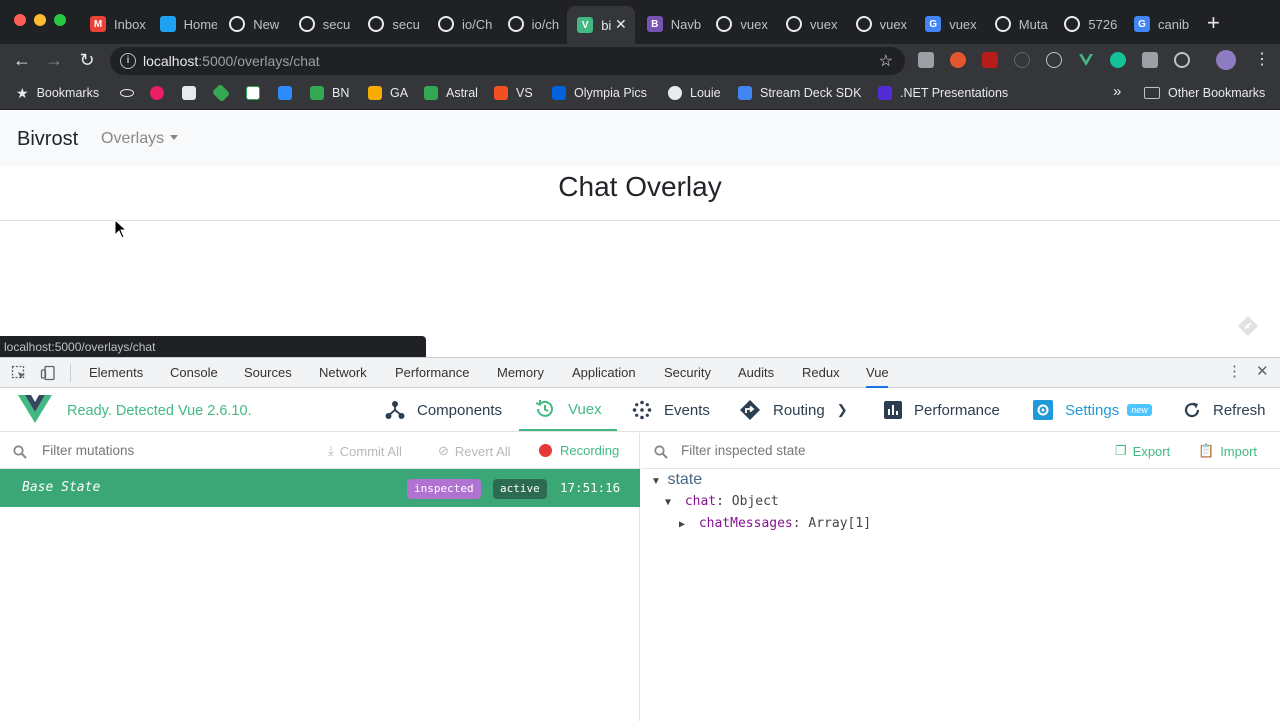  I want to click on mutation-row-base-state: Base State inspected active 17:51:16, so click(320, 488).